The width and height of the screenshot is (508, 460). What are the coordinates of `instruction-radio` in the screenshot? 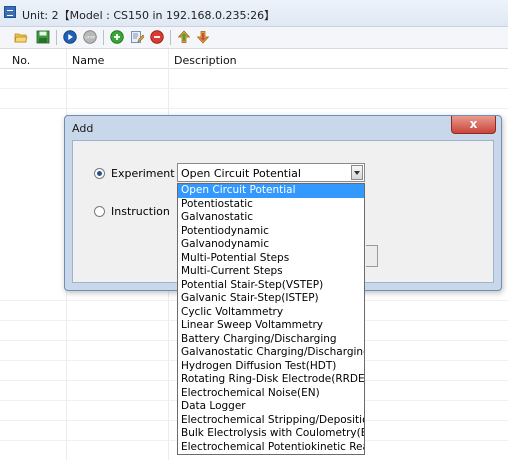 It's located at (99, 211).